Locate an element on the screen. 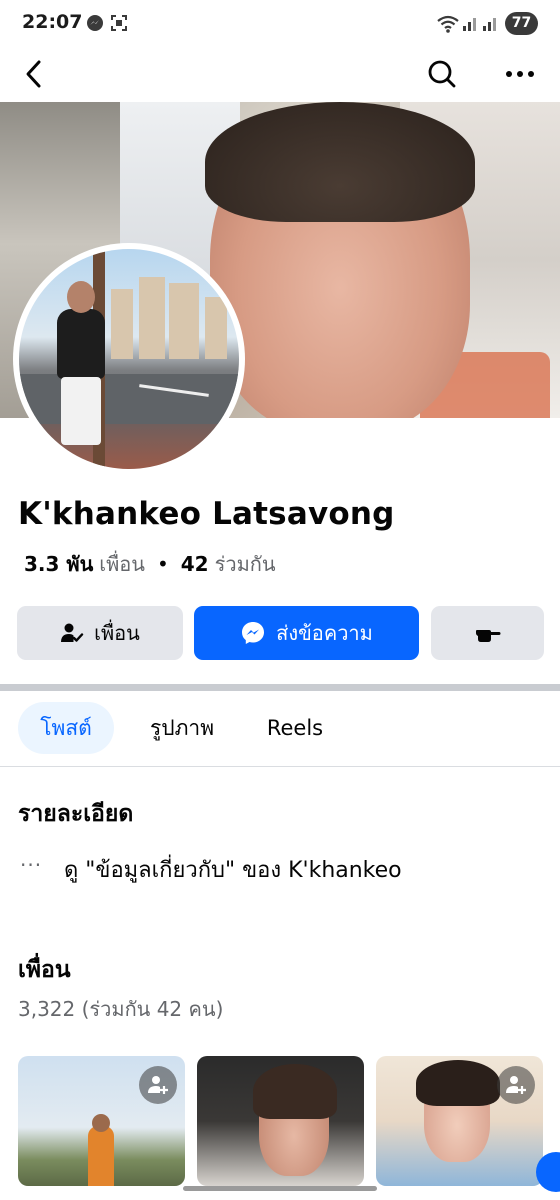 This screenshot has height=1200, width=560. friends-button: เพื่อน is located at coordinates (100, 633).